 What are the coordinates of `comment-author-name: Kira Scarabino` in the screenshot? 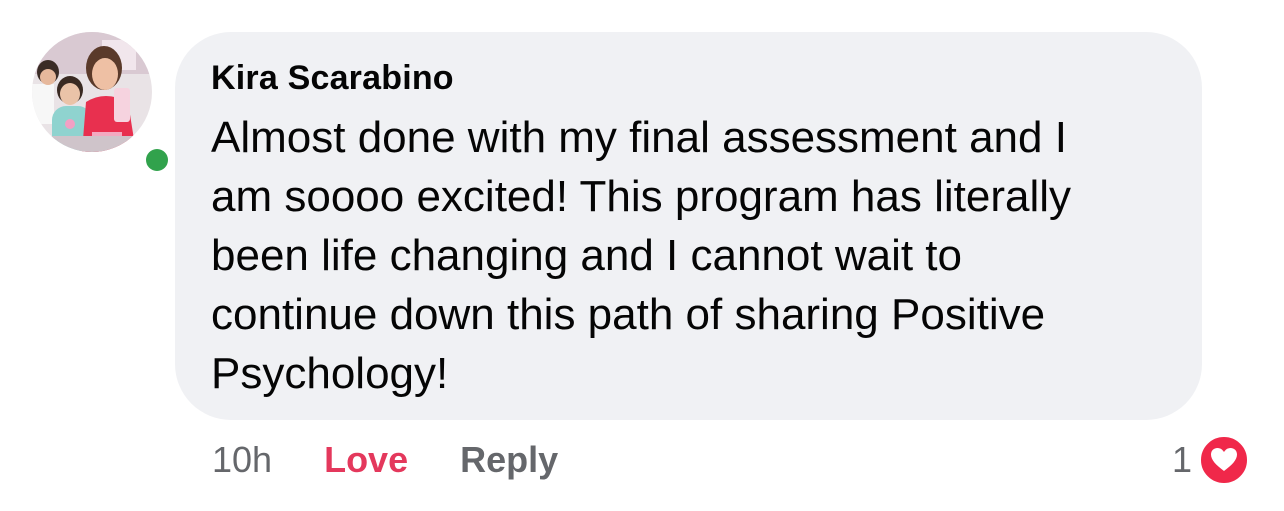 It's located at (332, 78).